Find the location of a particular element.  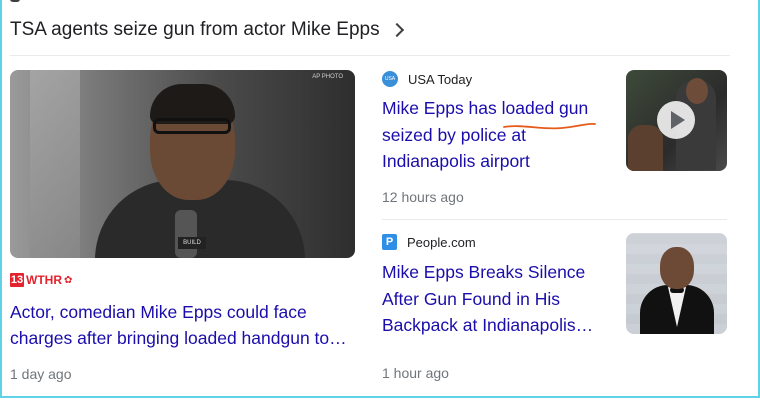

wthr-logo: 13 WTHR ✿ is located at coordinates (41, 280).